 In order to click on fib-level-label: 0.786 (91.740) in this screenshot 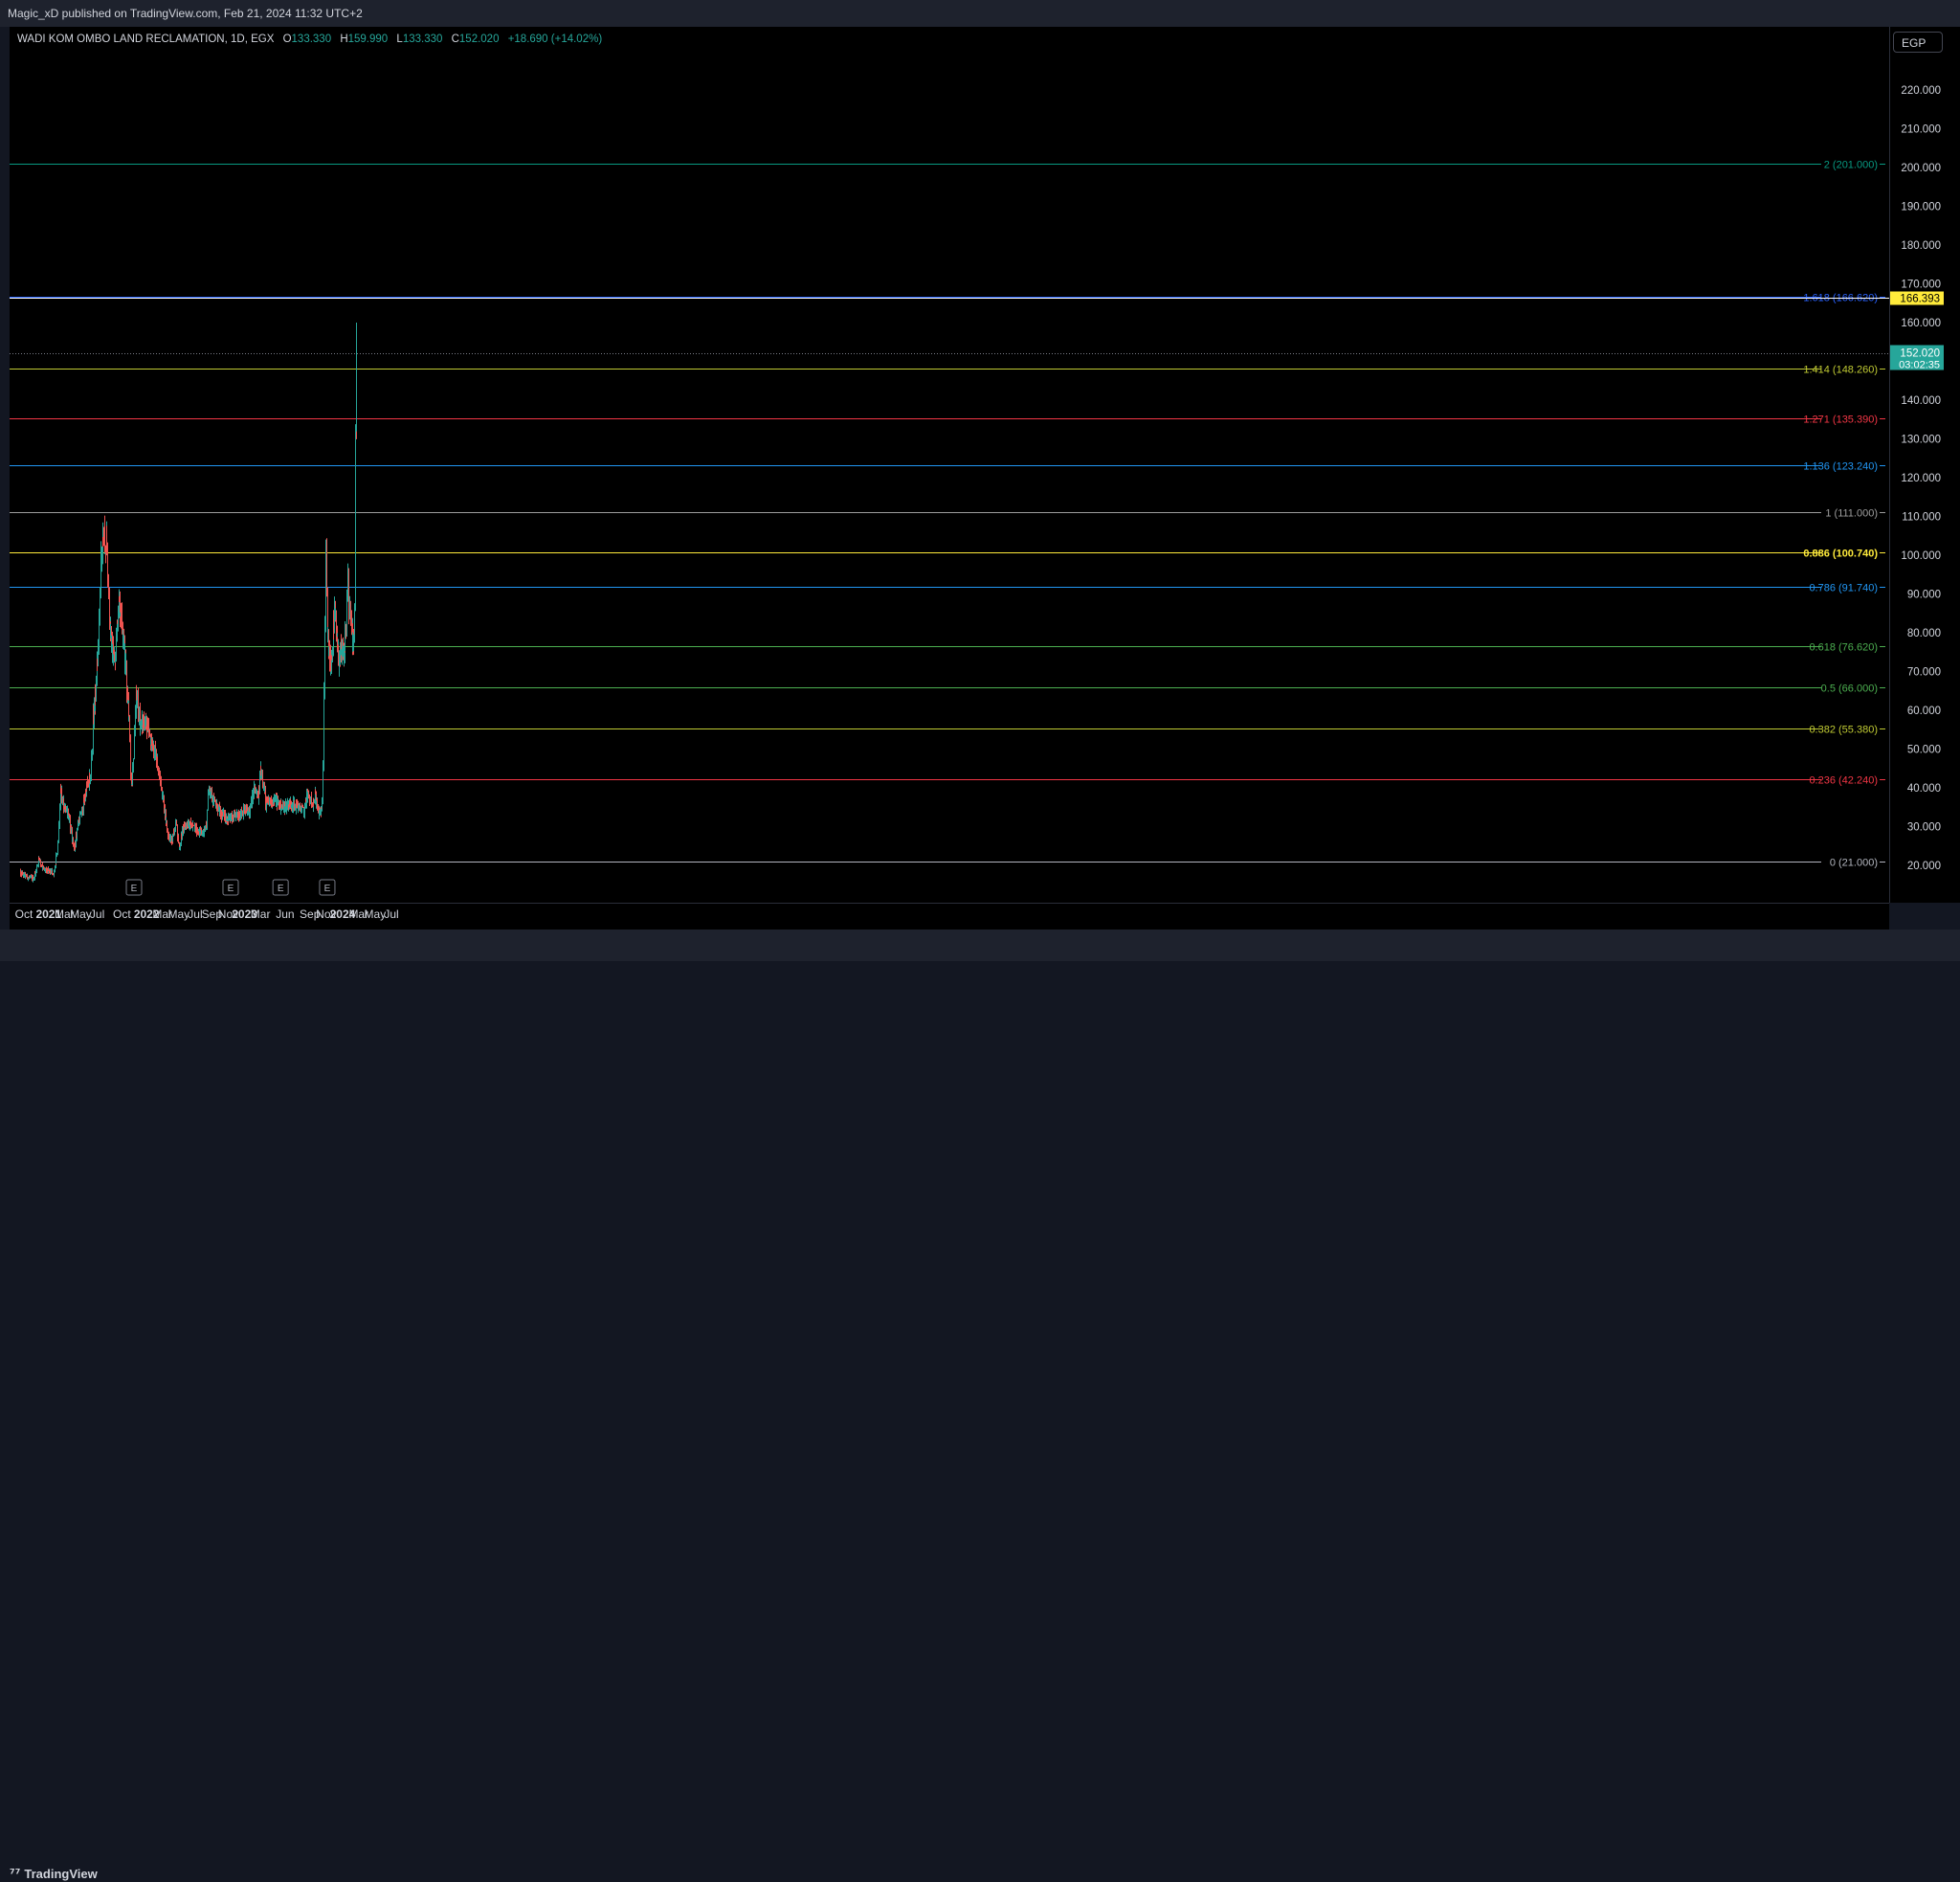, I will do `click(1843, 588)`.